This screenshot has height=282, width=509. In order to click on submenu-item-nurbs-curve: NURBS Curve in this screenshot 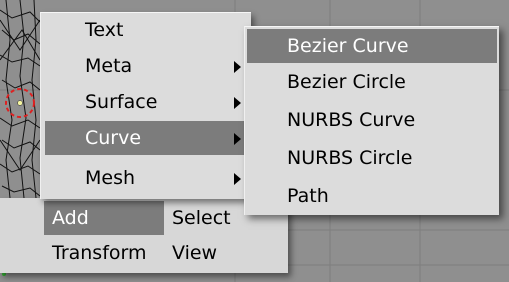, I will do `click(372, 120)`.